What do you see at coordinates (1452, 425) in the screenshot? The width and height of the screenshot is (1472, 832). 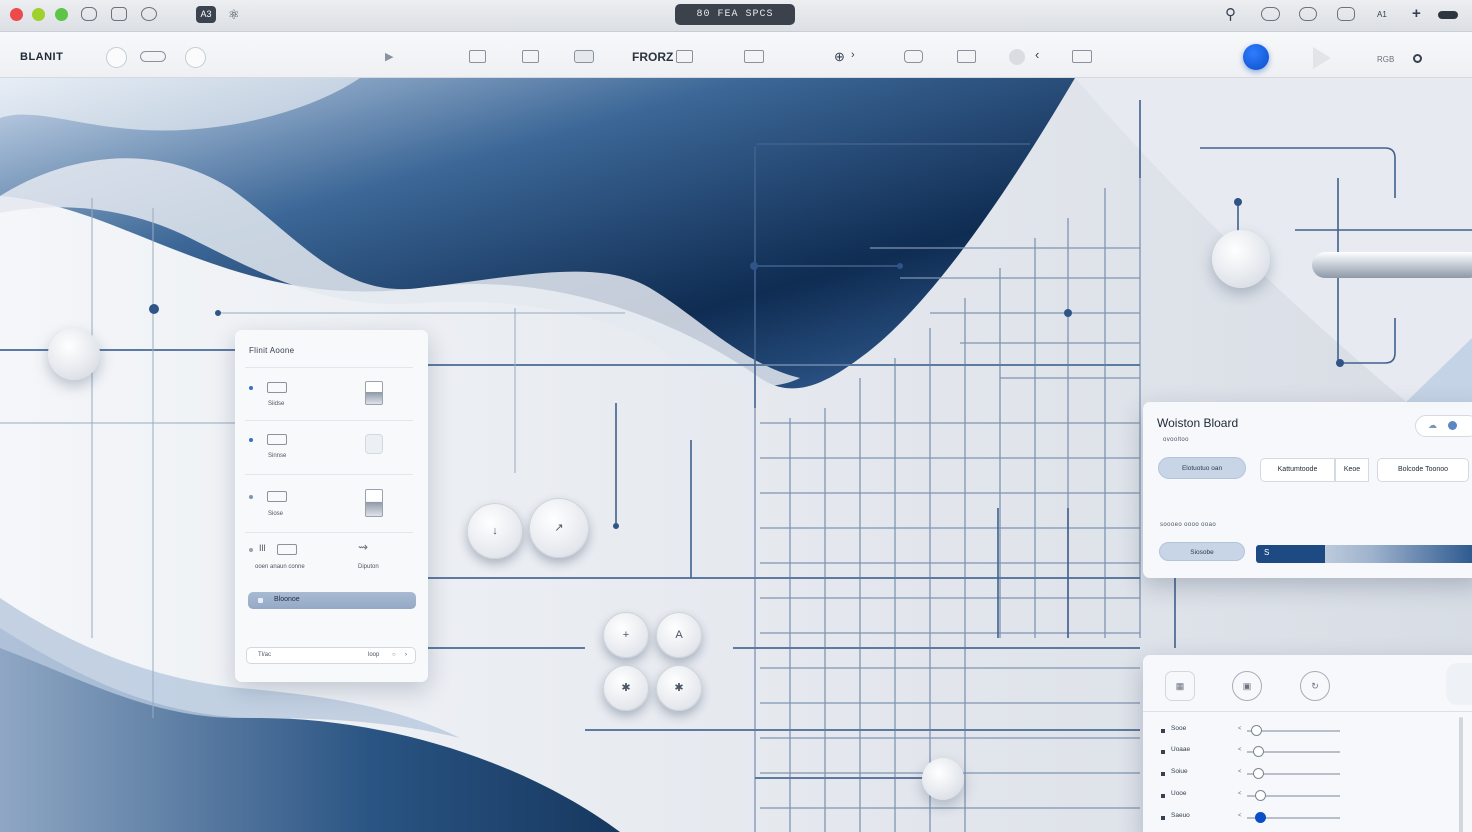 I see `toggle-dot` at bounding box center [1452, 425].